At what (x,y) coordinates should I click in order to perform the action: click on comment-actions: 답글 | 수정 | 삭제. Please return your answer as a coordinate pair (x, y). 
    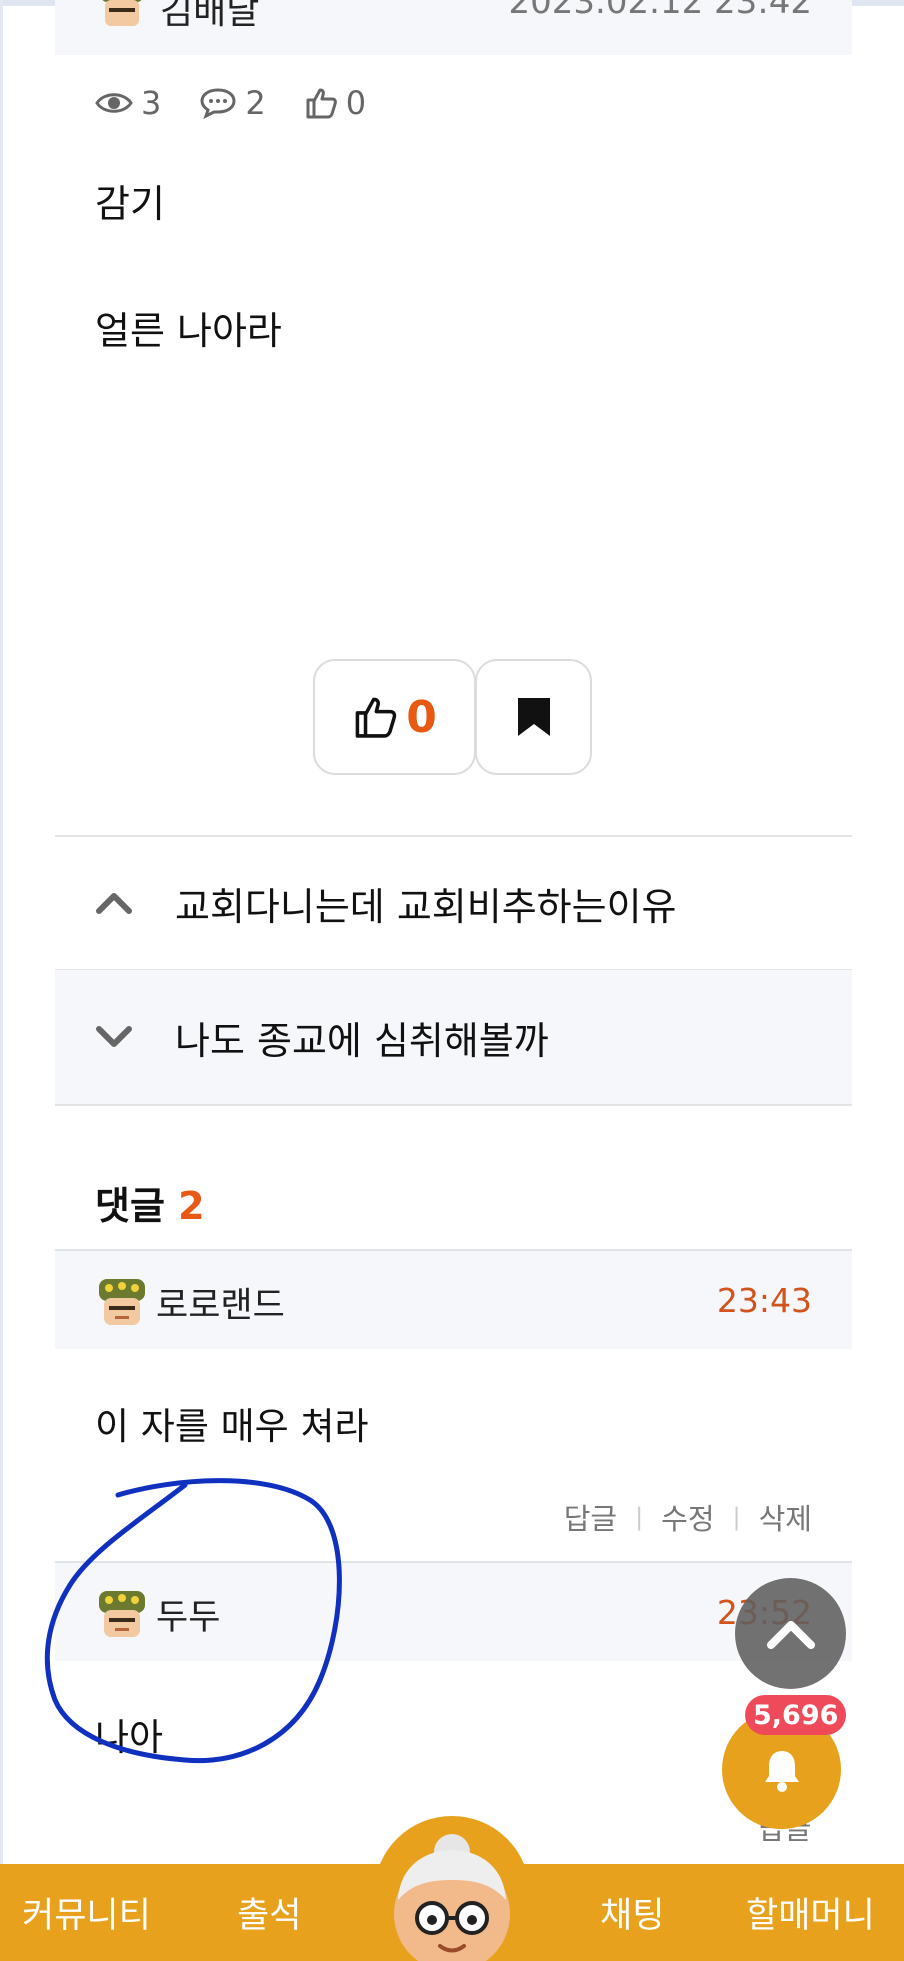
    Looking at the image, I should click on (688, 1517).